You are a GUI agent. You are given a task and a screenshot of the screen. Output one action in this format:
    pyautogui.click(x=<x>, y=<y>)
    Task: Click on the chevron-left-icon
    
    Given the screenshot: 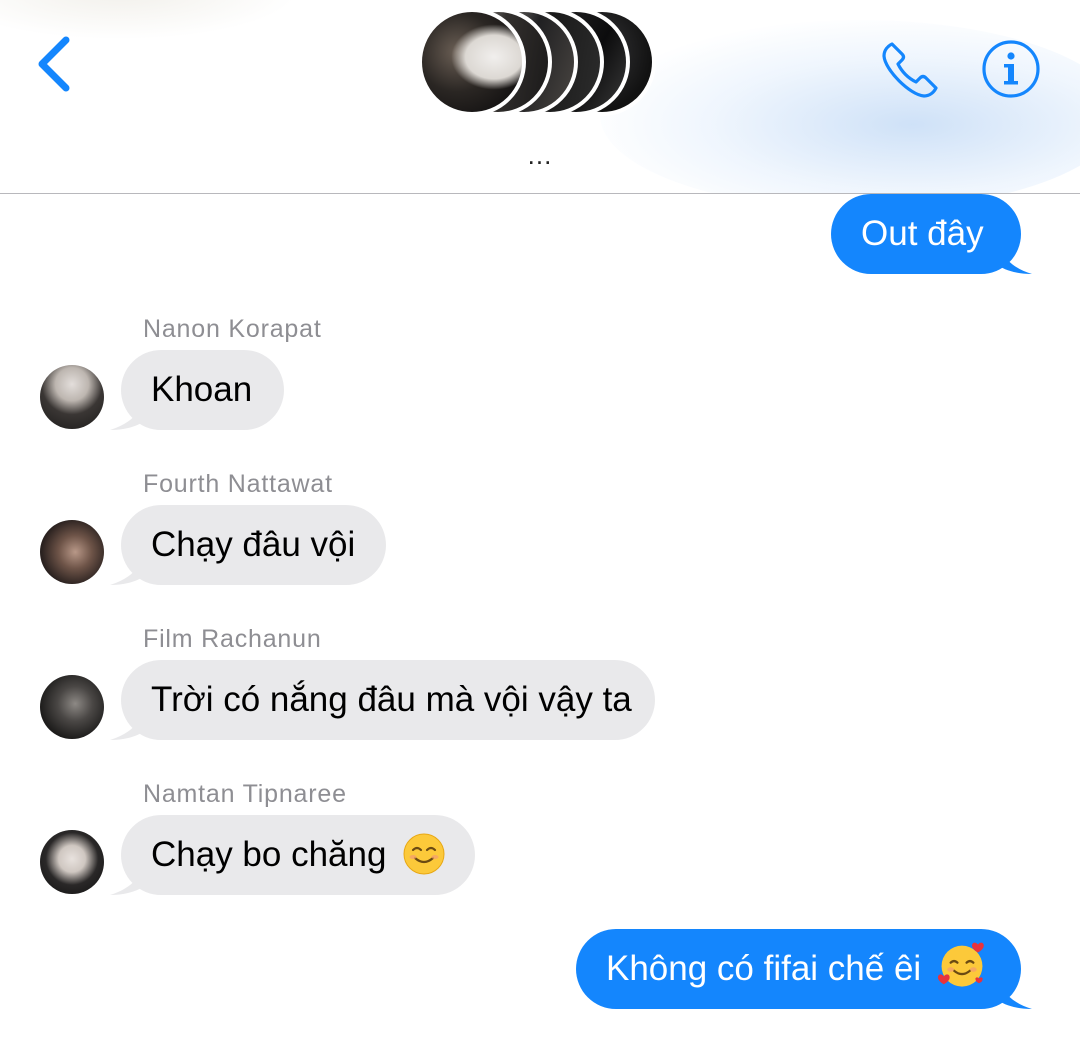 What is the action you would take?
    pyautogui.click(x=54, y=64)
    